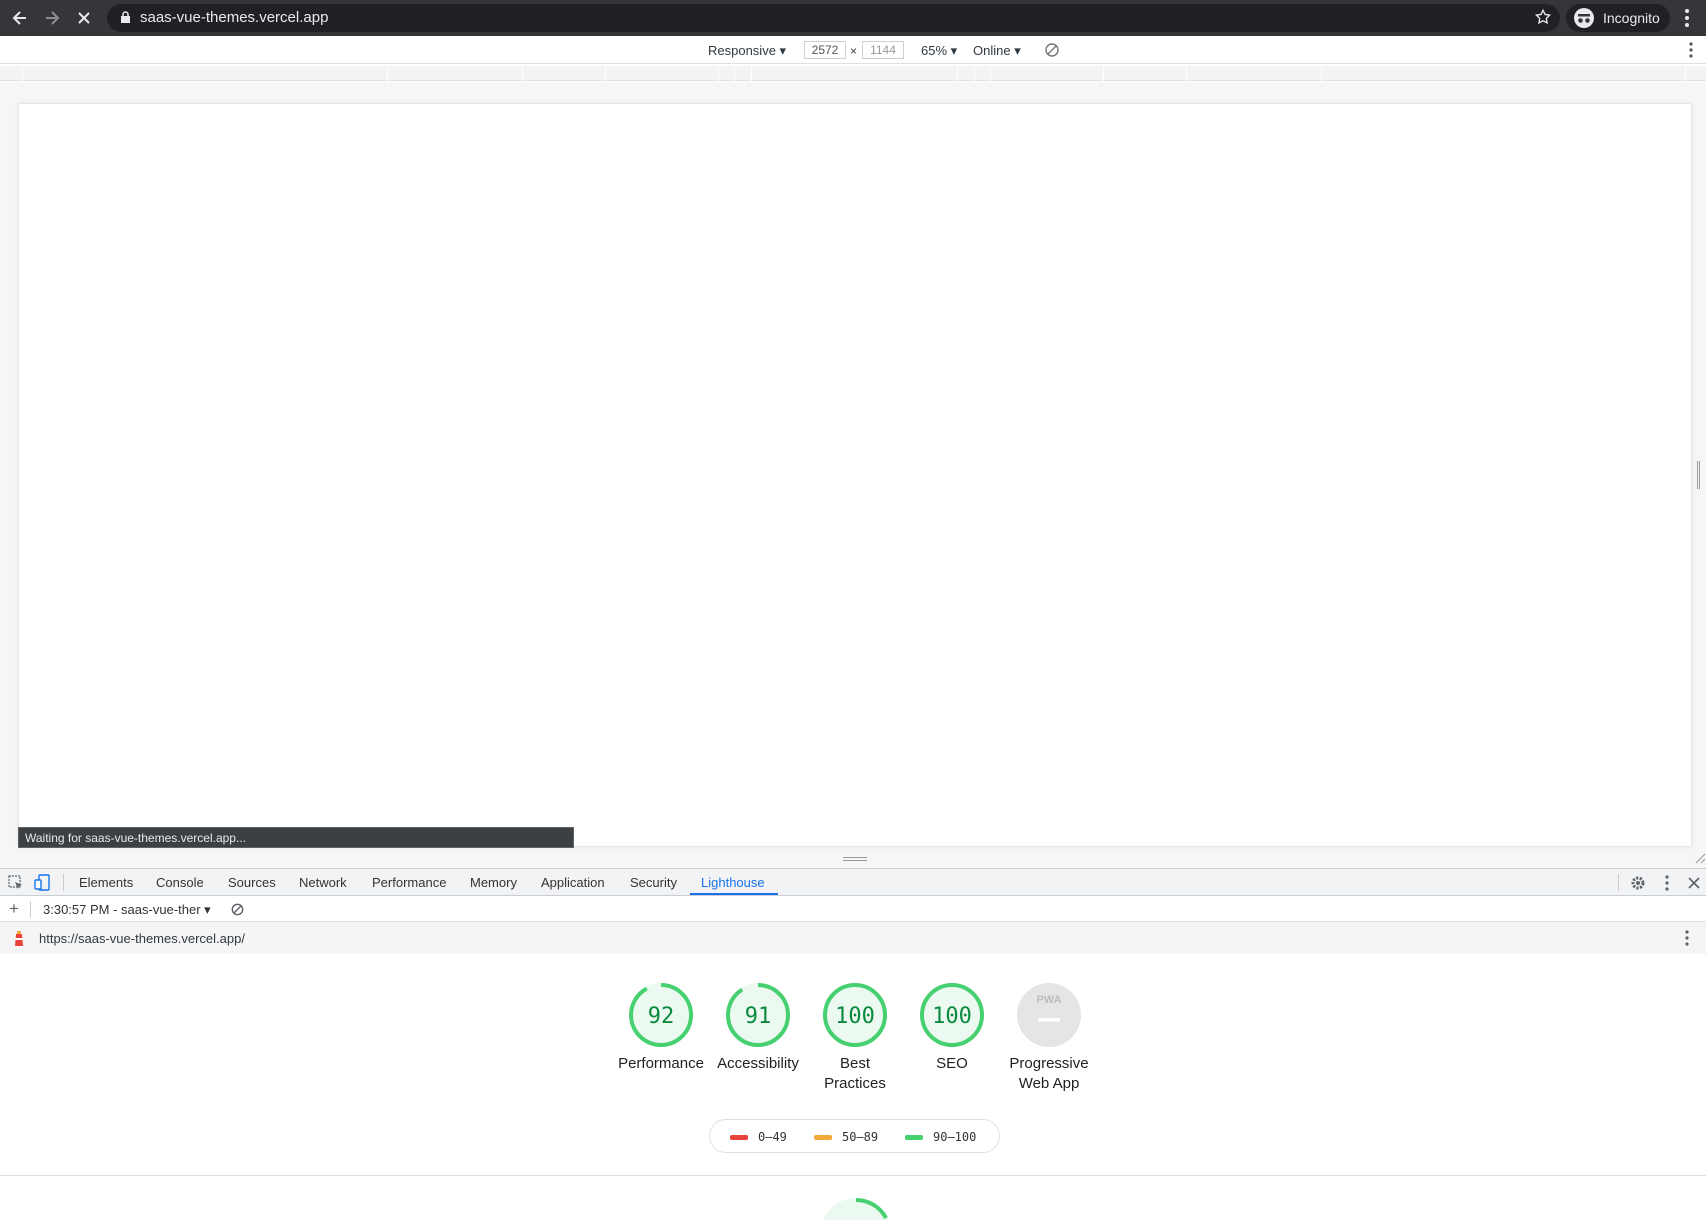 This screenshot has height=1220, width=1706. I want to click on close-icon, so click(84, 18).